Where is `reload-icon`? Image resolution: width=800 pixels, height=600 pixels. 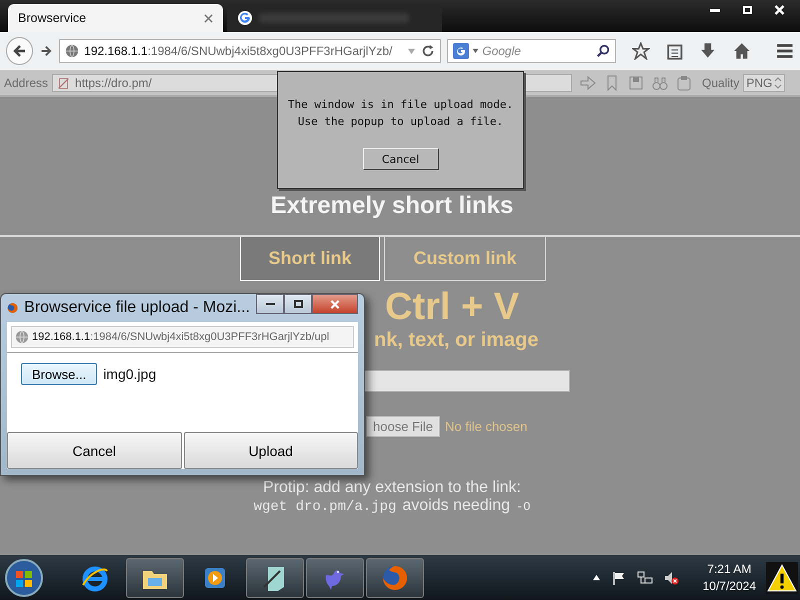
reload-icon is located at coordinates (428, 51).